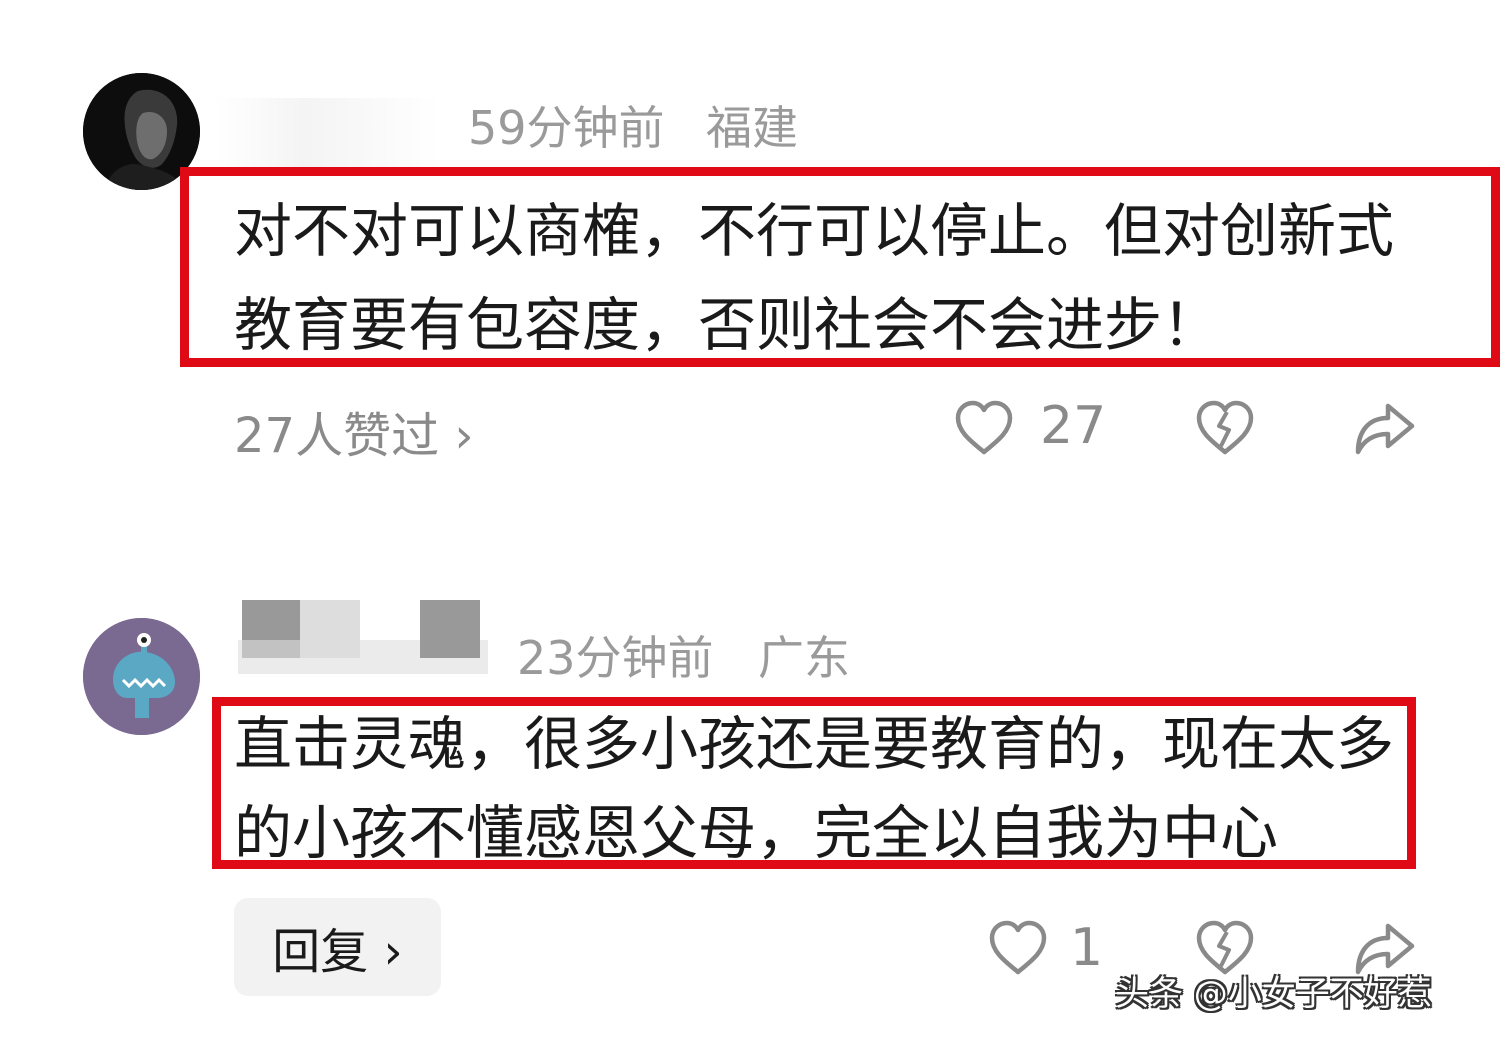 The width and height of the screenshot is (1500, 1038). What do you see at coordinates (814, 744) in the screenshot?
I see `comment-text-line: 直击灵魂，很多小孩还是要教育的，现在太多` at bounding box center [814, 744].